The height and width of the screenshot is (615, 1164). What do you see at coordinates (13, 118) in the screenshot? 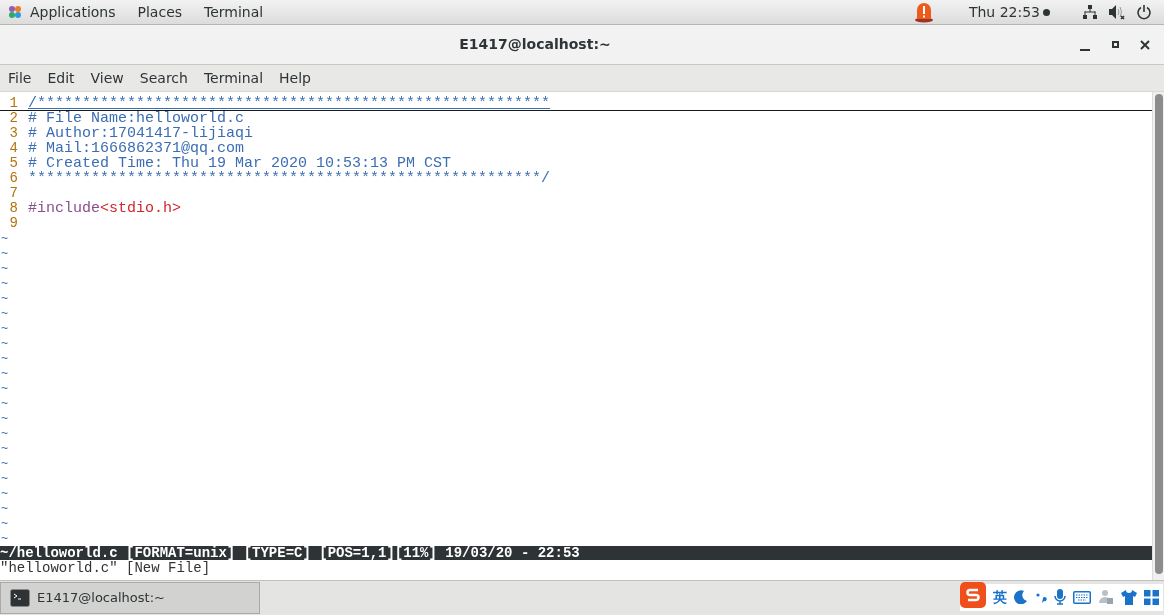
I see `line-number: 2` at bounding box center [13, 118].